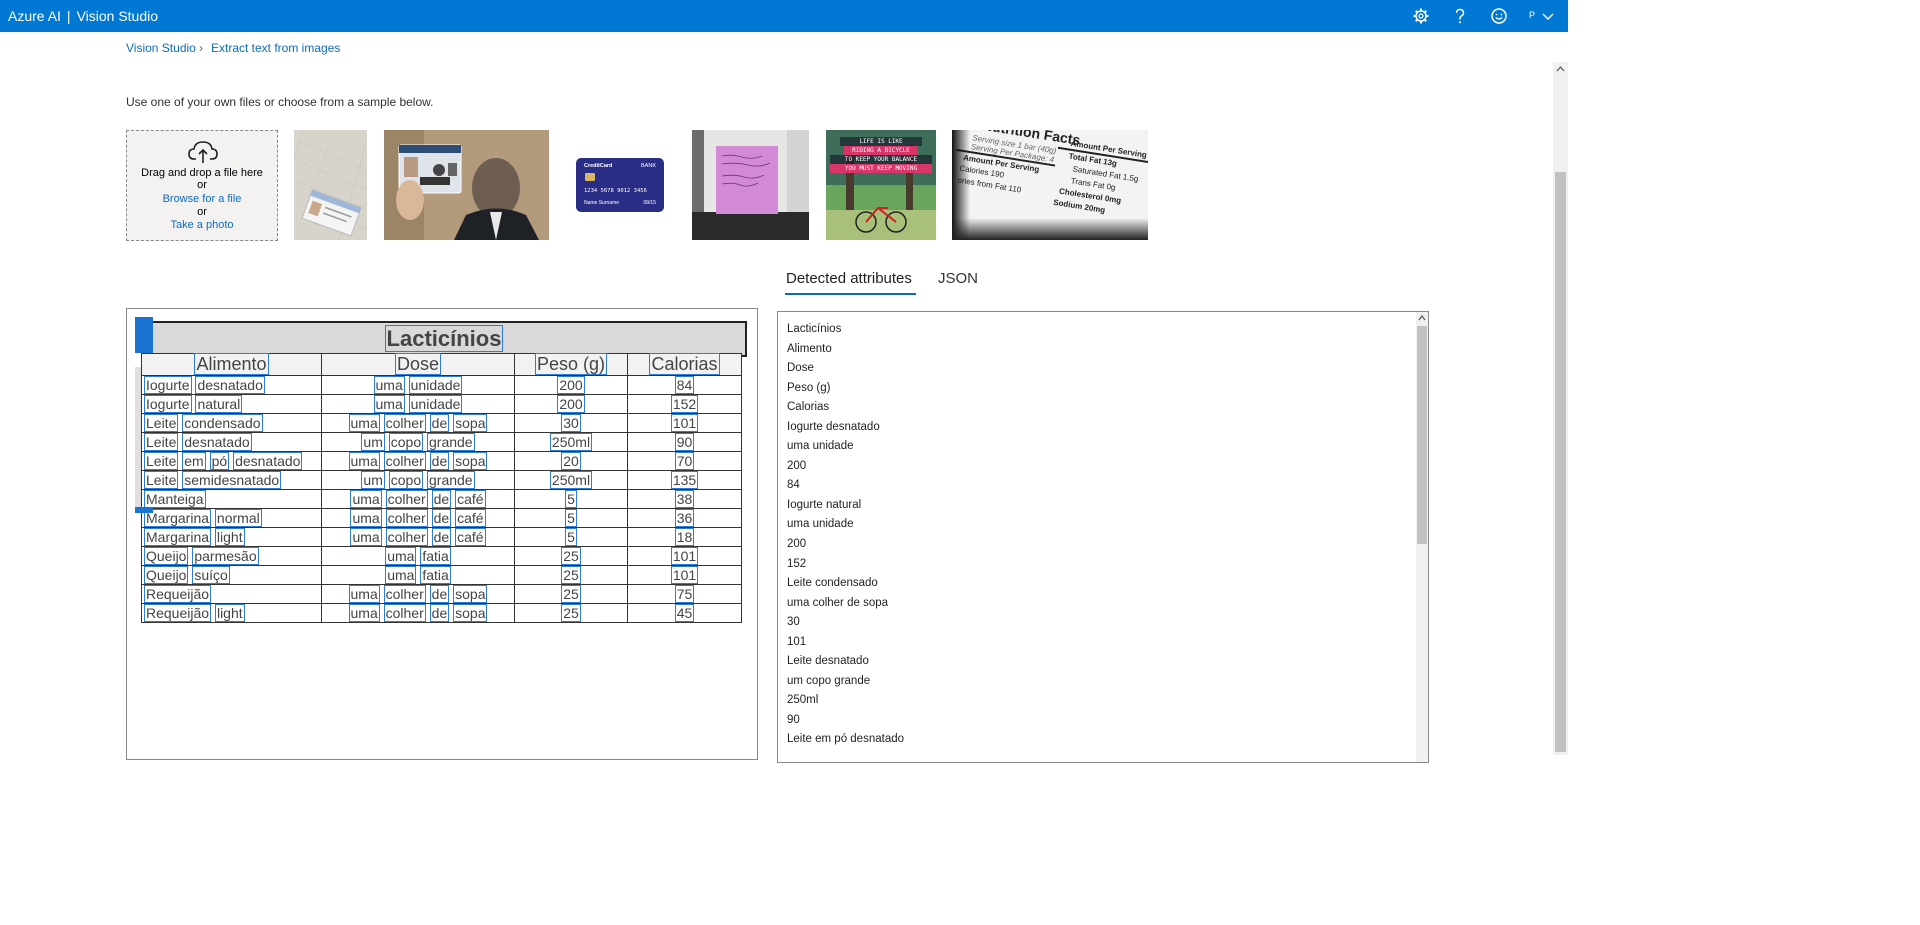  I want to click on ocr-word-box: 38, so click(684, 499).